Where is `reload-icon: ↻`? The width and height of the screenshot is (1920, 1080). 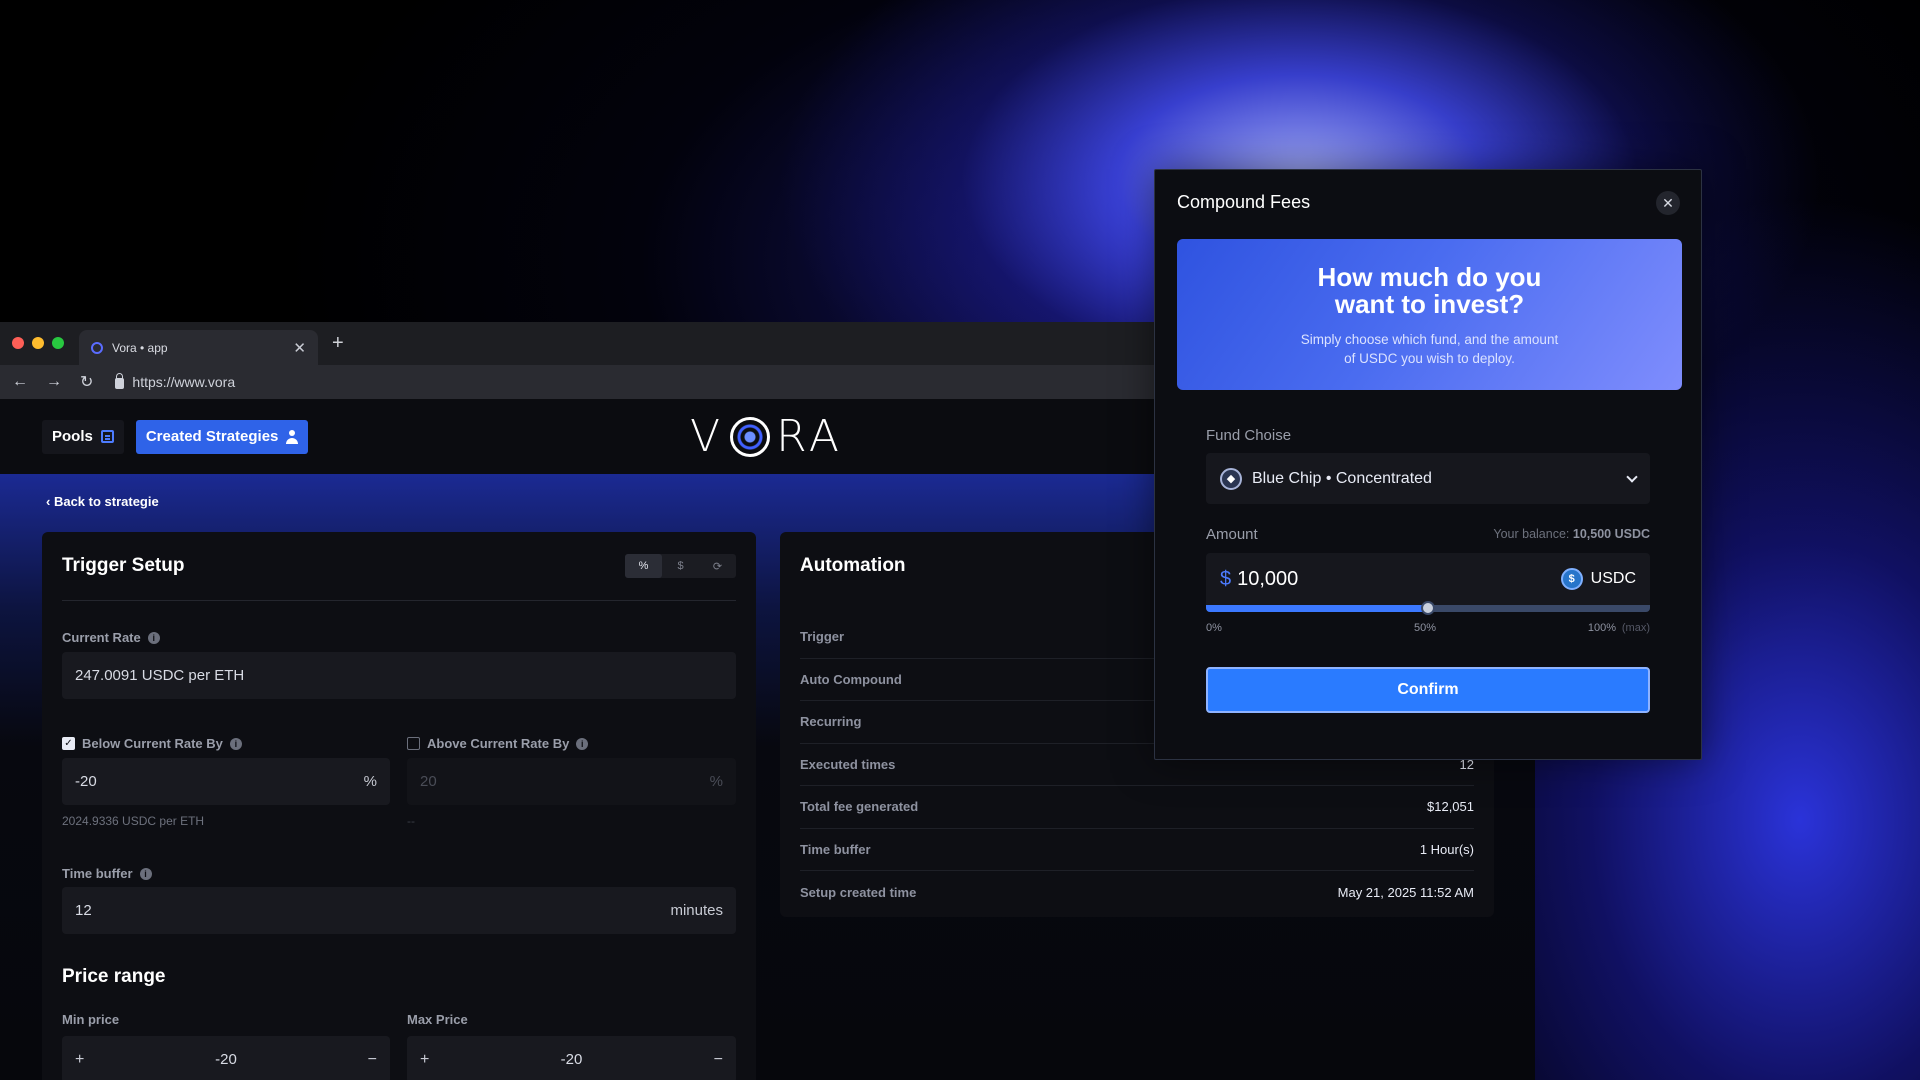
reload-icon: ↻ is located at coordinates (86, 382).